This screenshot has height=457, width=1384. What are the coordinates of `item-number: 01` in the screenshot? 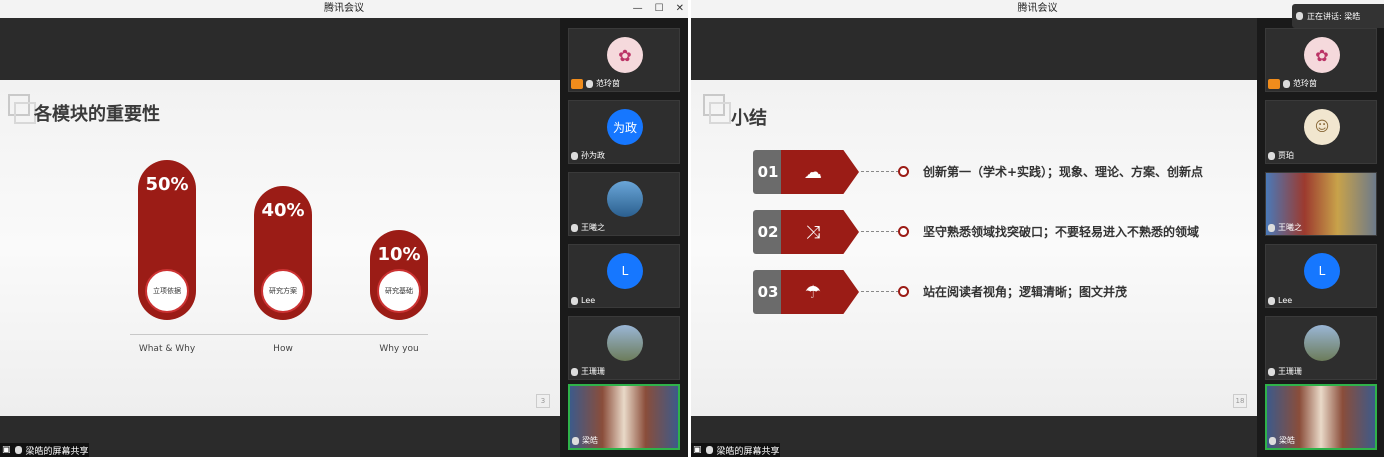 It's located at (768, 172).